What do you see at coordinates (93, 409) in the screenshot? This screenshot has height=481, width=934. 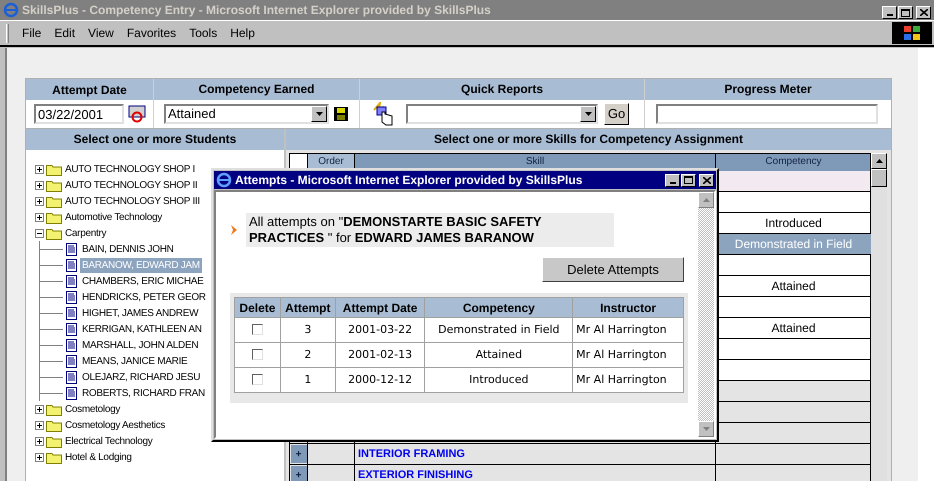 I see `tree-item: Cosmetology` at bounding box center [93, 409].